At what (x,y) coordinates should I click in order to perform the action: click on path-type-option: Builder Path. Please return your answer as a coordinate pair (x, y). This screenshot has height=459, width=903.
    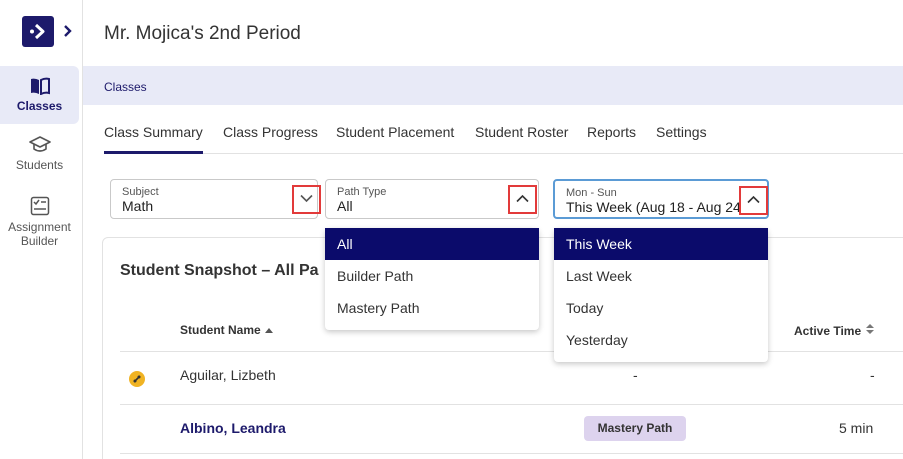
    Looking at the image, I should click on (432, 276).